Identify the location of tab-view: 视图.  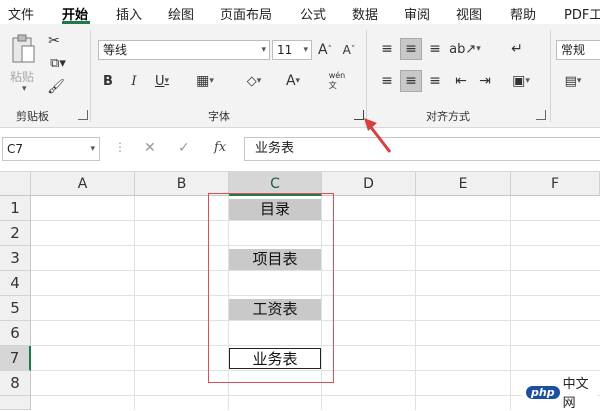
(469, 13).